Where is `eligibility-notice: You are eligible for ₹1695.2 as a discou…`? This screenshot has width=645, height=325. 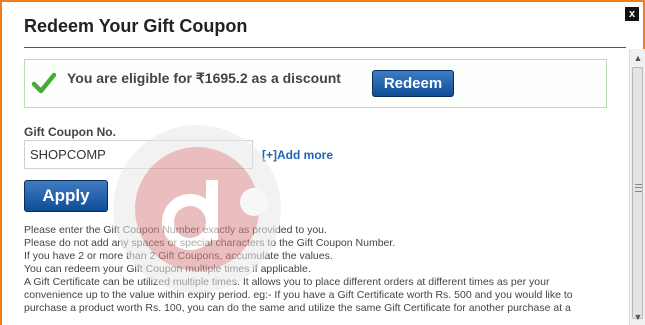 eligibility-notice: You are eligible for ₹1695.2 as a discou… is located at coordinates (315, 83).